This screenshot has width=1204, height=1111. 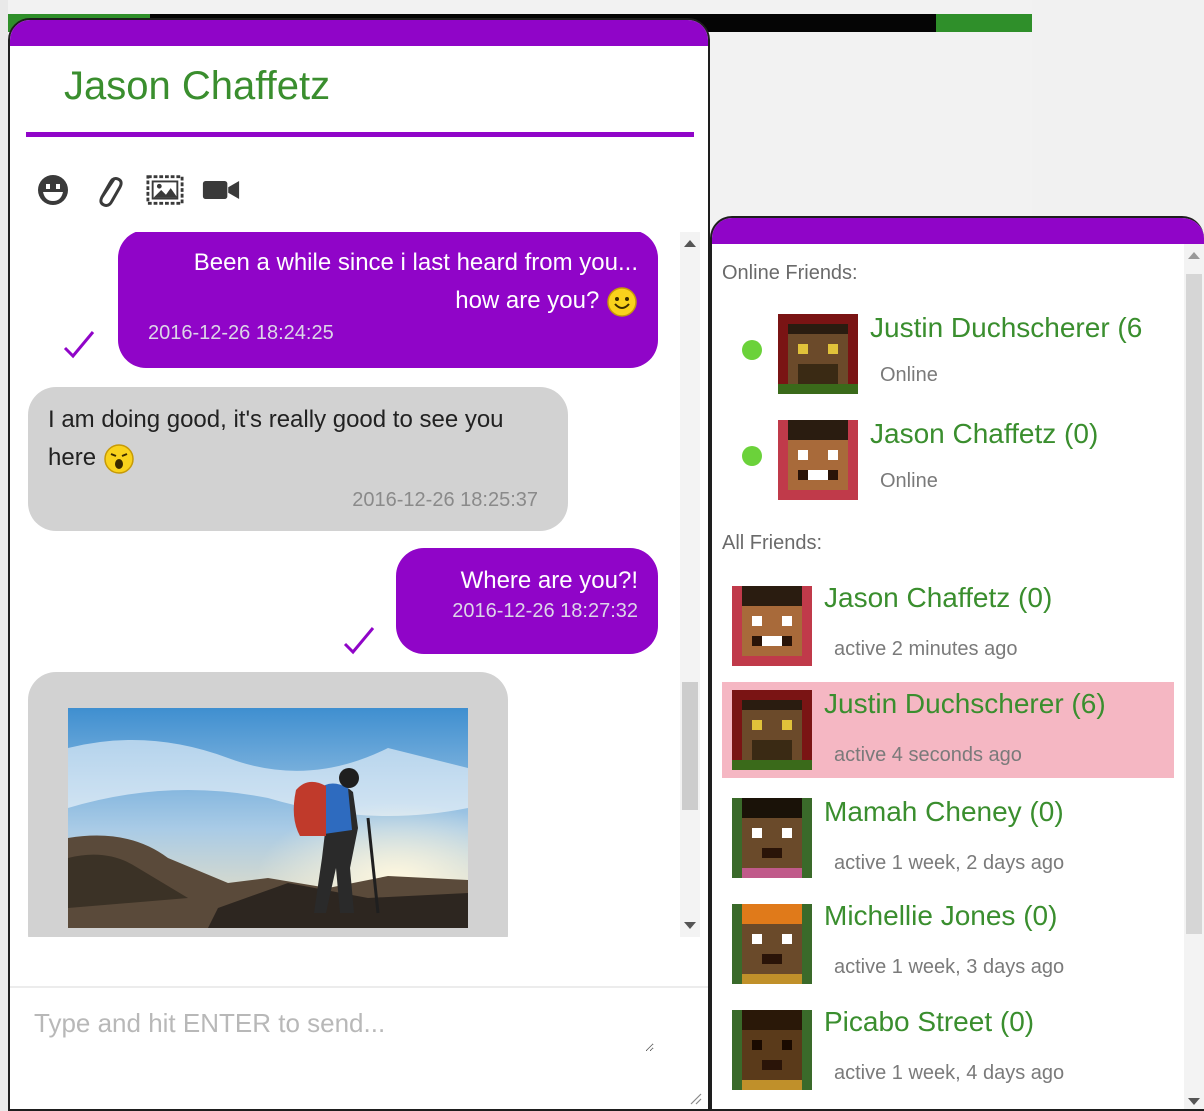 What do you see at coordinates (949, 967) in the screenshot?
I see `friend-status: active 1 week, 3 days ago` at bounding box center [949, 967].